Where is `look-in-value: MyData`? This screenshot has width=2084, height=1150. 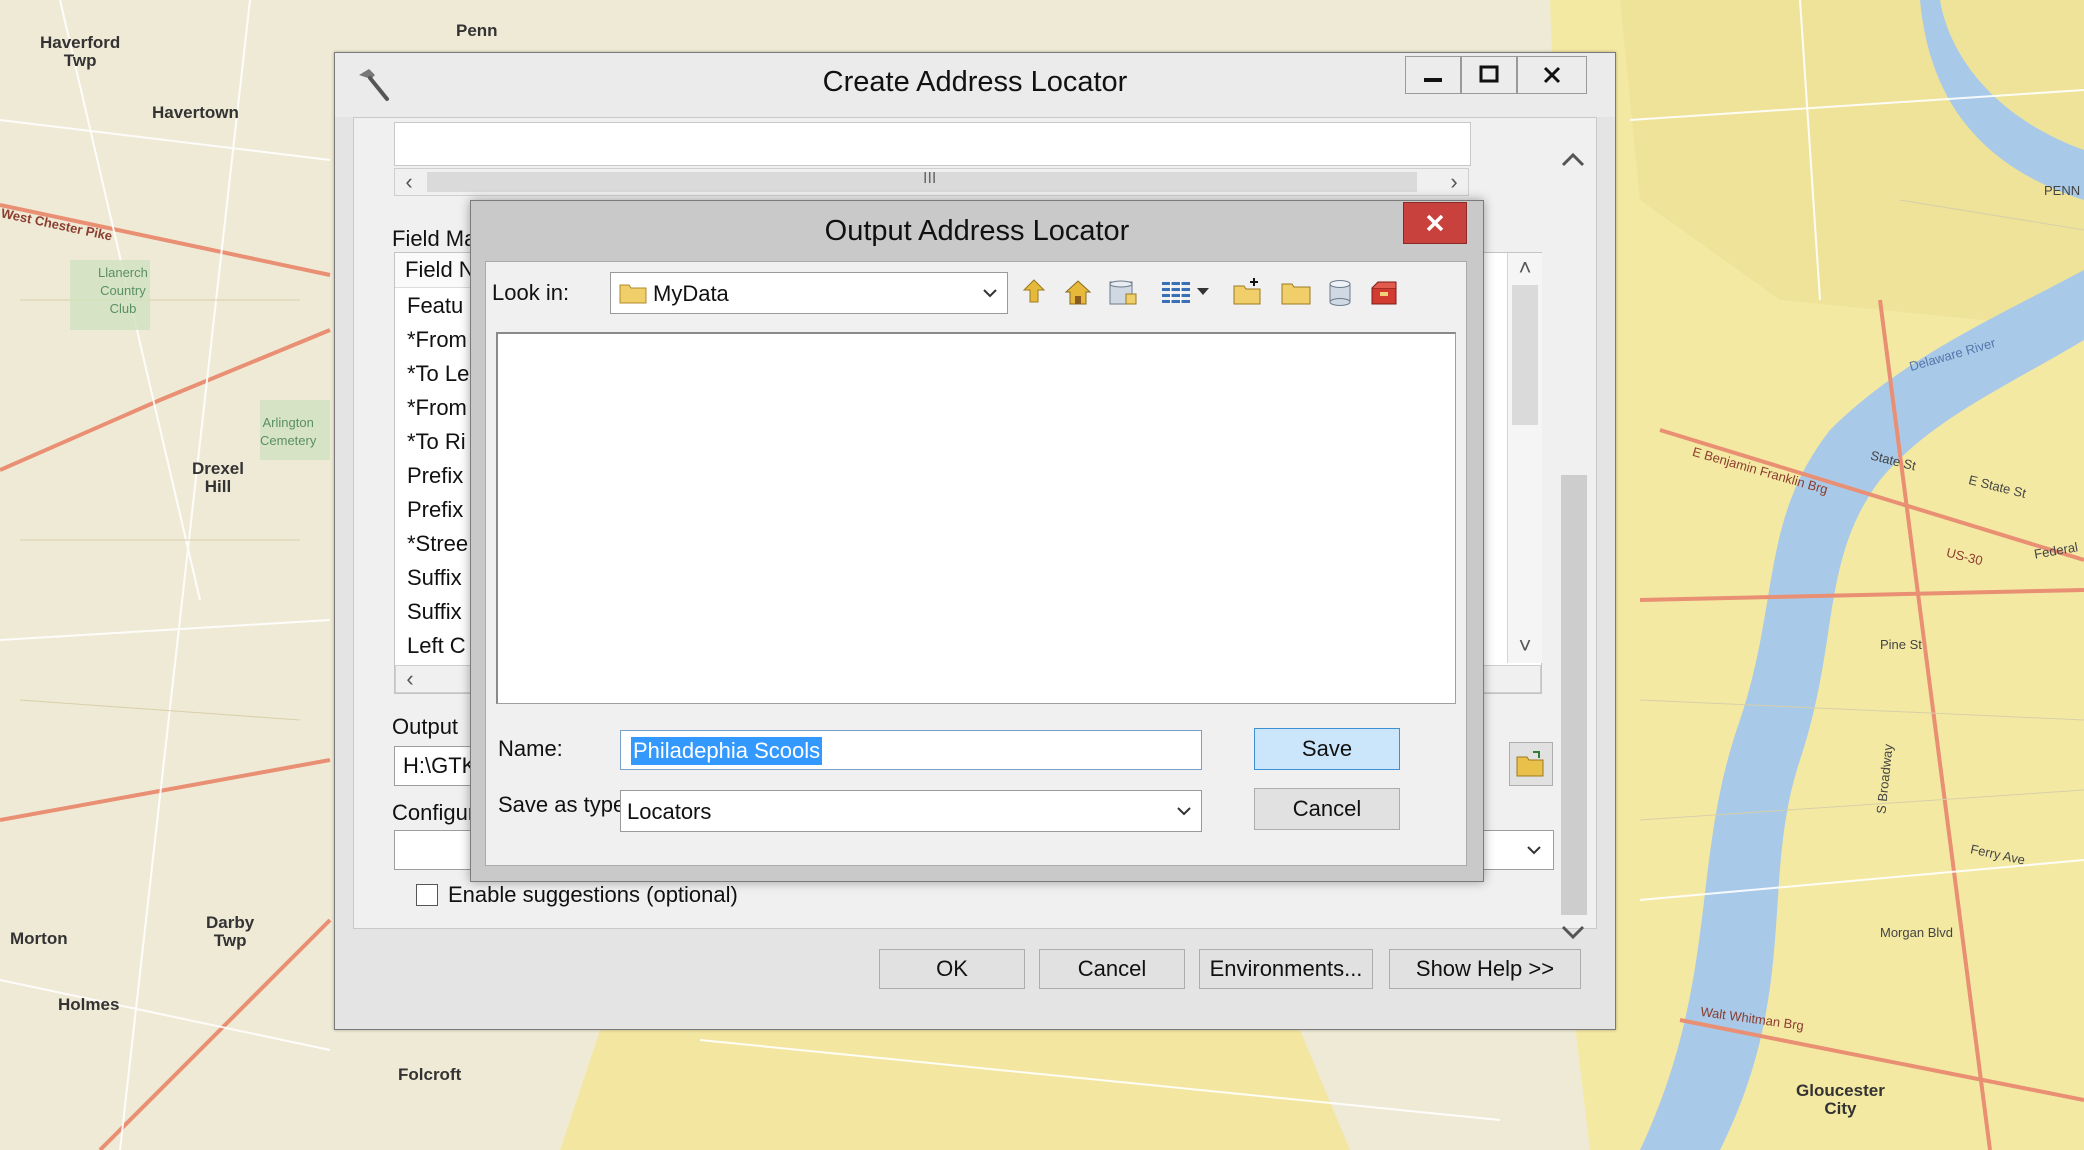 look-in-value: MyData is located at coordinates (691, 293).